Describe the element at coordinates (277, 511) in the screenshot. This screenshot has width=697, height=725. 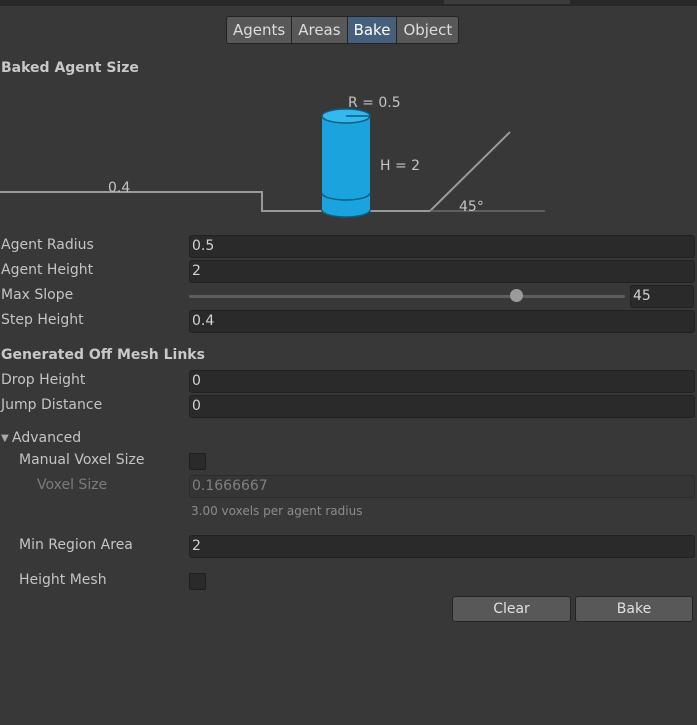
I see `voxel-hint-text: 3.00 voxels per agent radius` at that location.